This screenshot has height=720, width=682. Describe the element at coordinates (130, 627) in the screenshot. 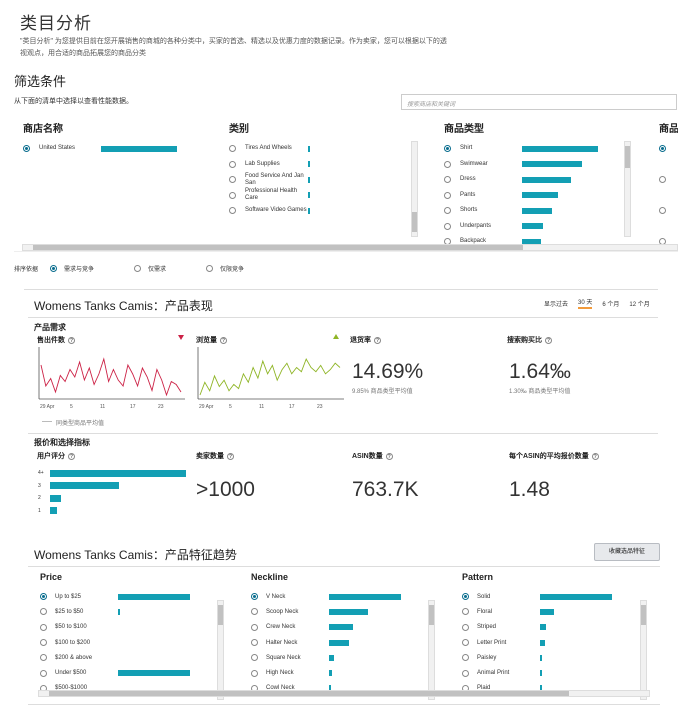

I see `trend-item: $50 to $100` at that location.